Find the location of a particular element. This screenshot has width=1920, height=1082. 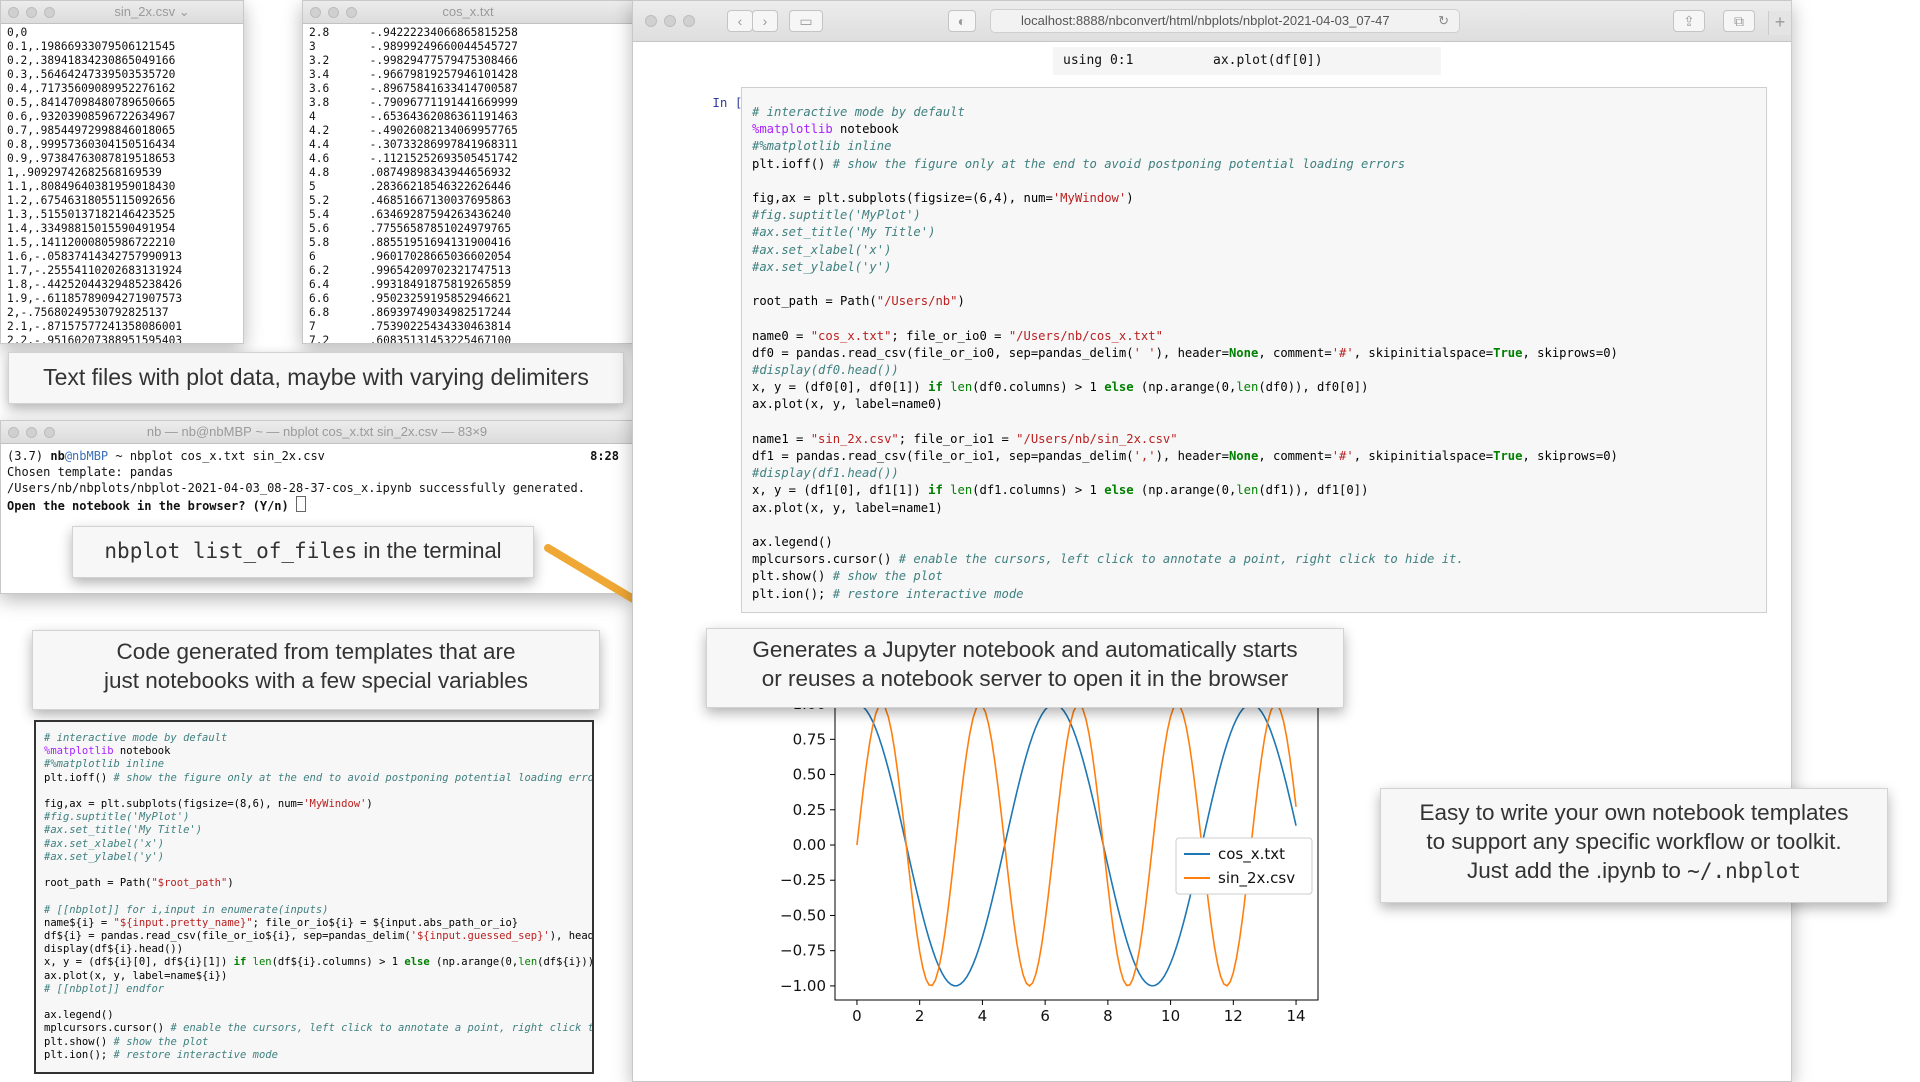

code-line: #ax.set_ylabel('y') is located at coordinates (822, 266).